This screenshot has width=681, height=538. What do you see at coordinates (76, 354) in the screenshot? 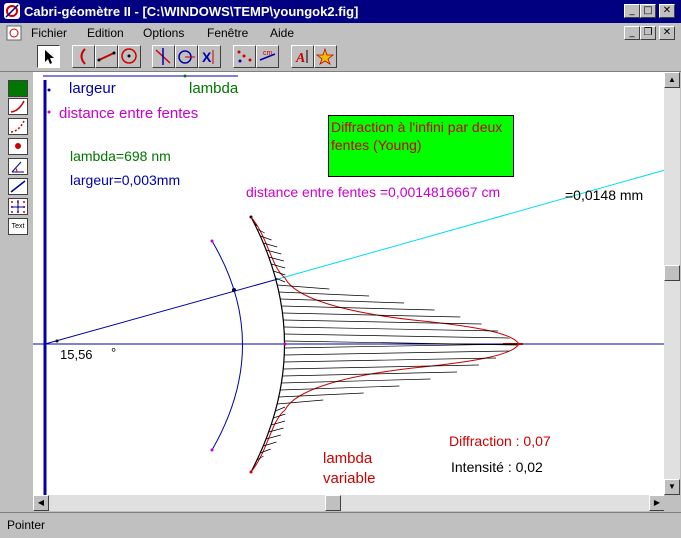
I see `angle-value: 15,56` at bounding box center [76, 354].